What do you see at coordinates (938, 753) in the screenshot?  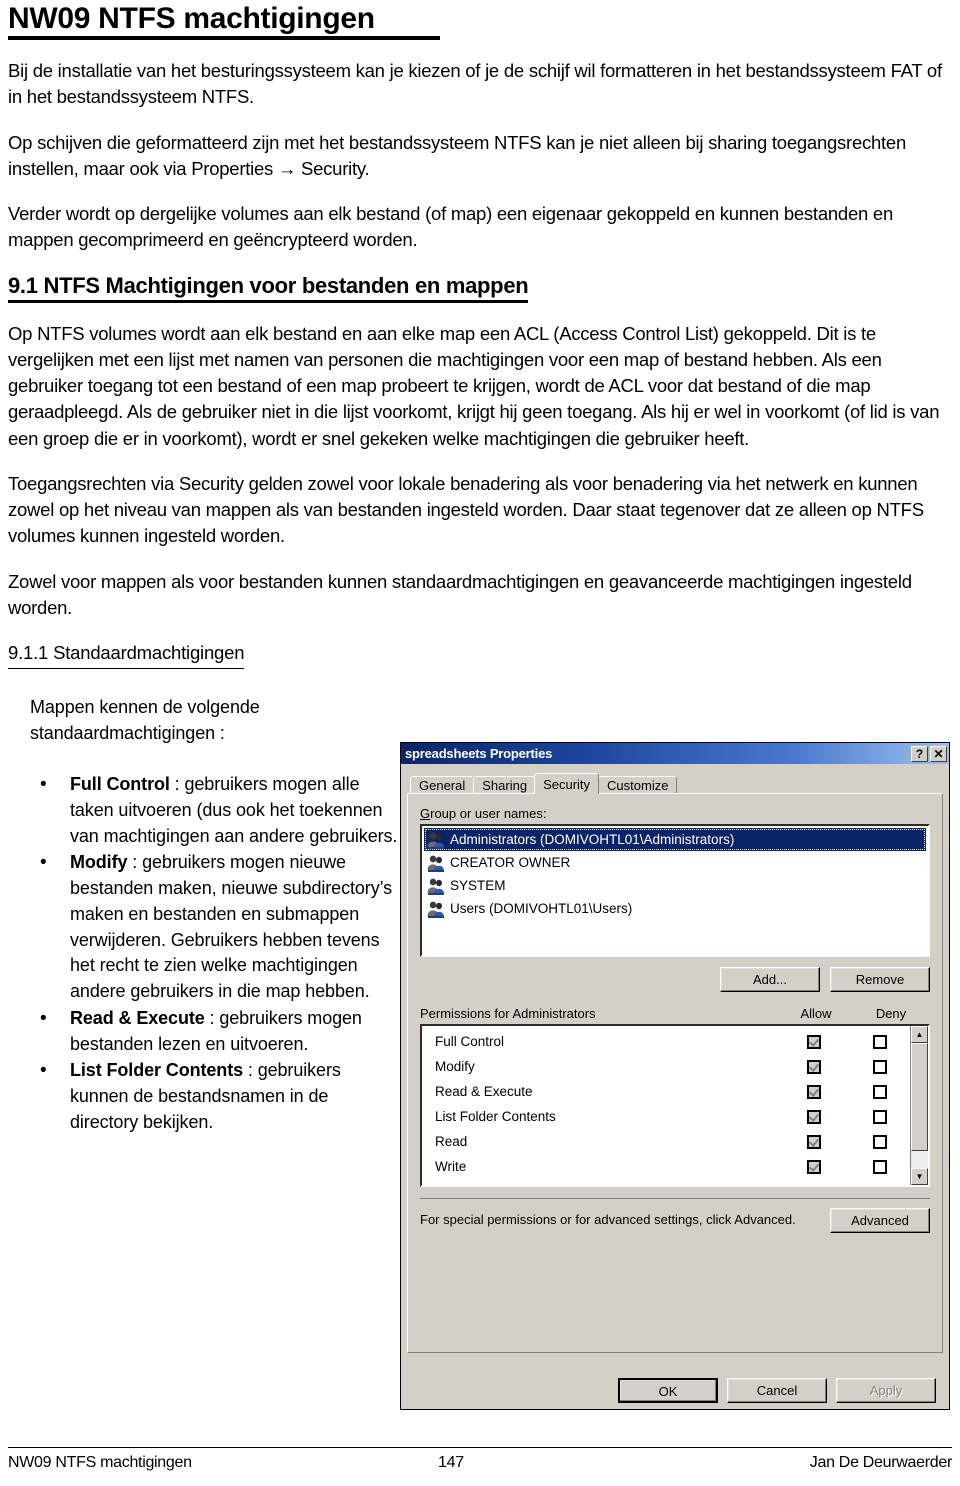 I see `close-icon: ✕` at bounding box center [938, 753].